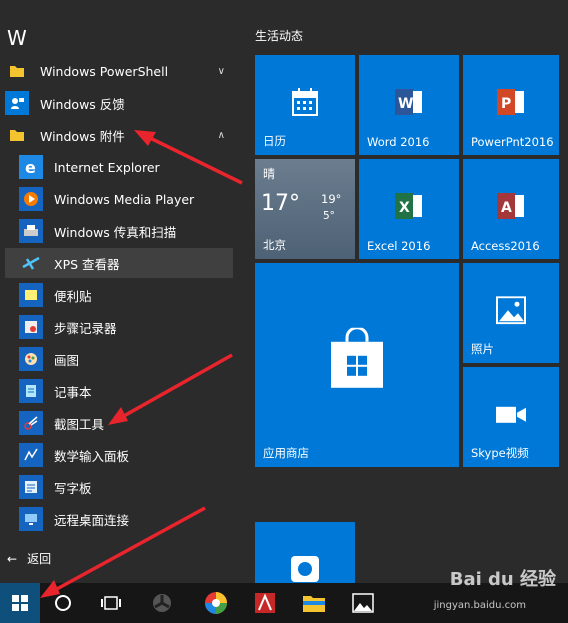 The image size is (568, 623). I want to click on tile-excel: X Excel 2016, so click(409, 209).